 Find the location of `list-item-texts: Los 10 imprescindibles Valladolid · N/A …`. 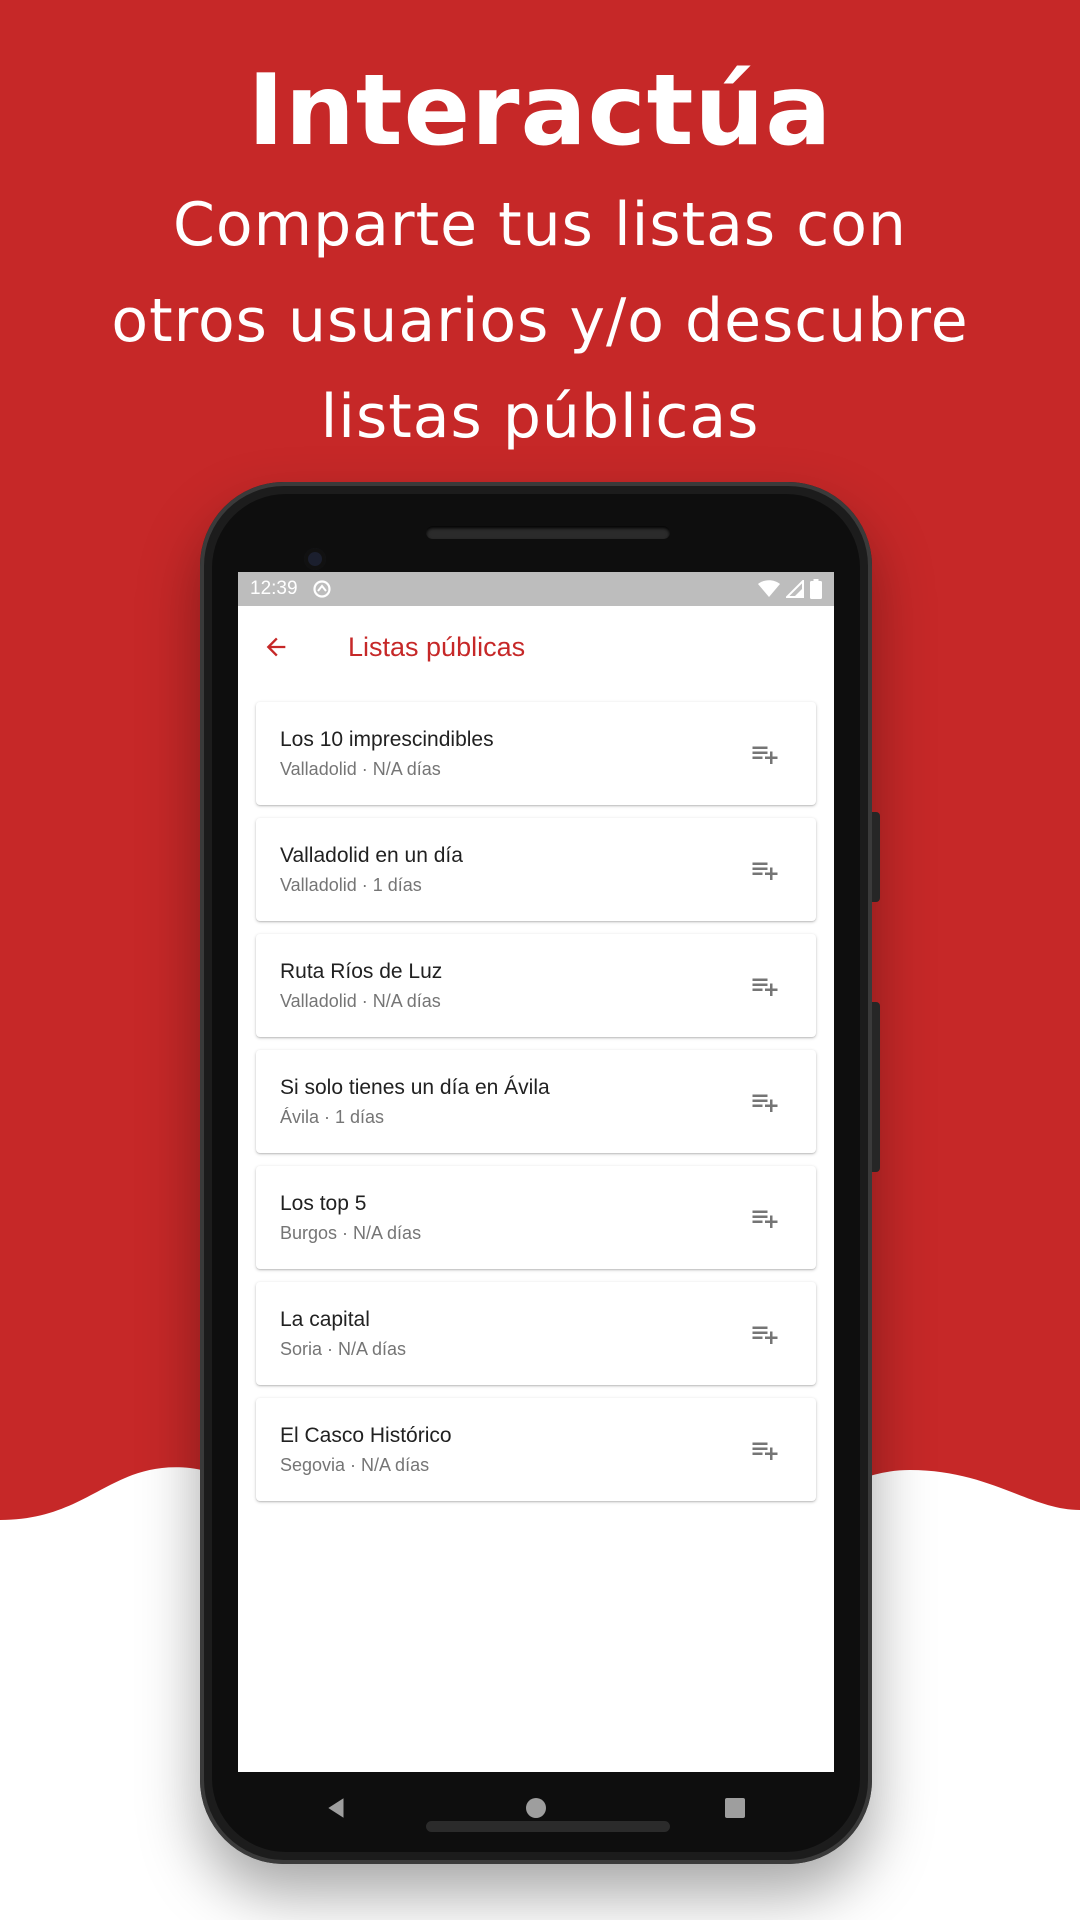

list-item-texts: Los 10 imprescindibles Valladolid · N/A … is located at coordinates (514, 754).